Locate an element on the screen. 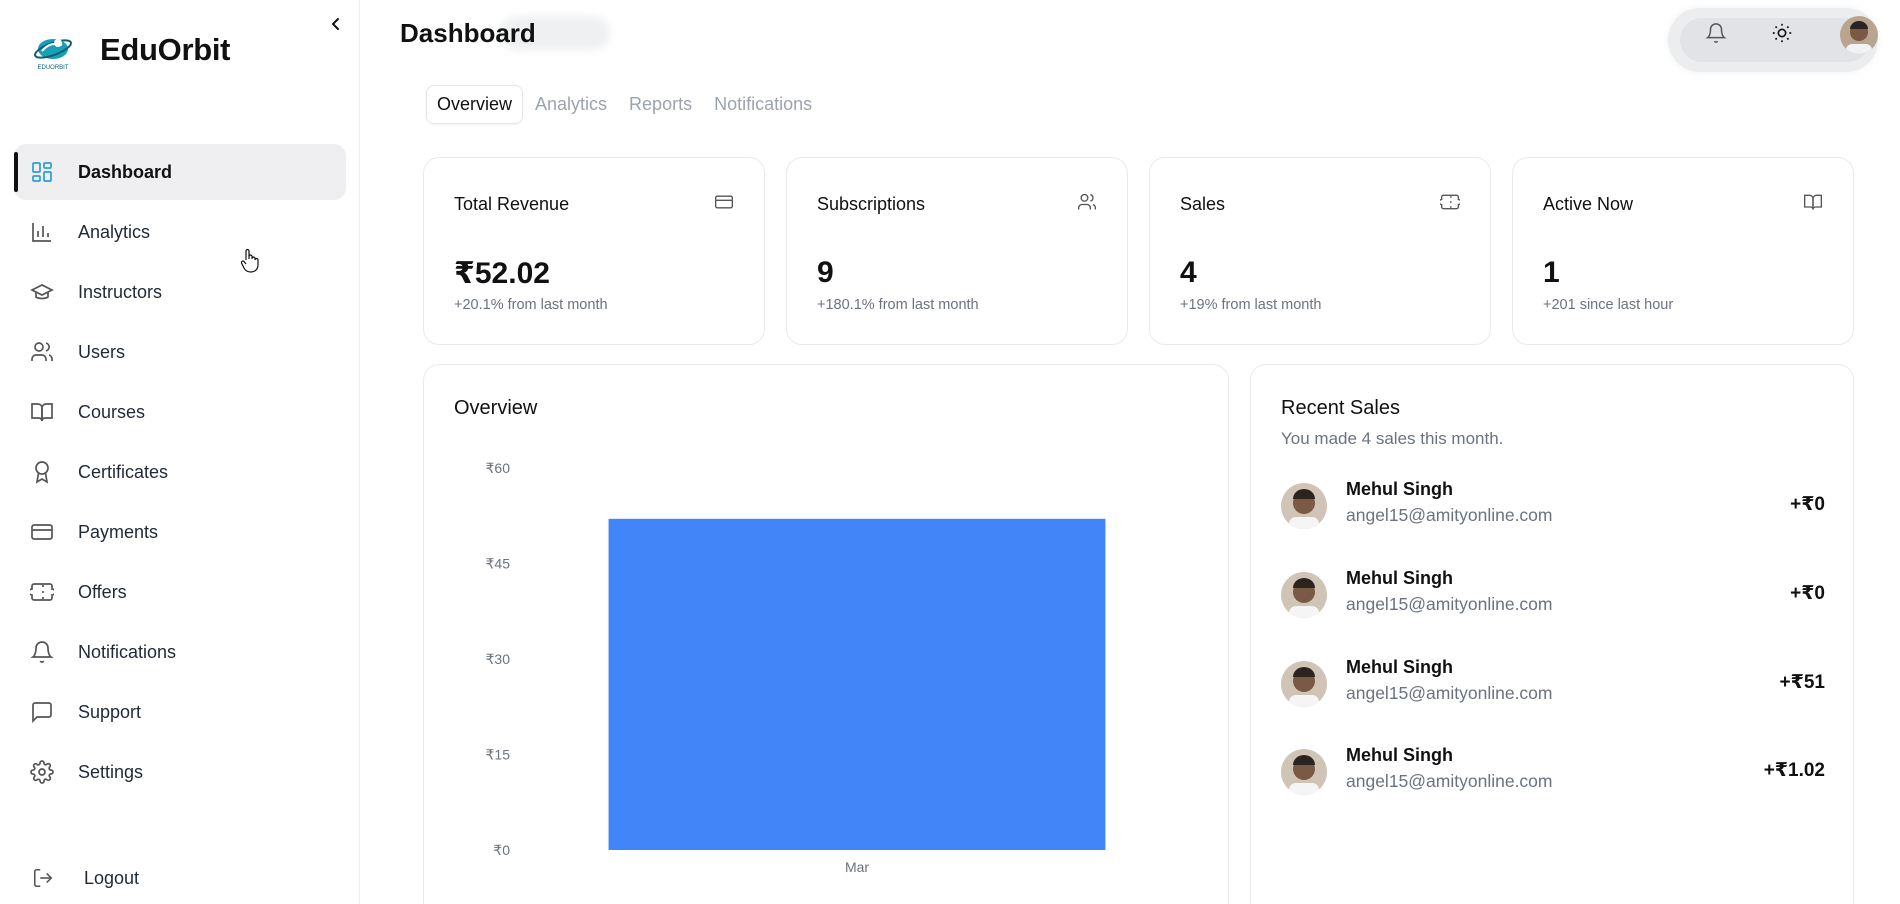 Image resolution: width=1900 pixels, height=904 pixels. chart-bar is located at coordinates (857, 684).